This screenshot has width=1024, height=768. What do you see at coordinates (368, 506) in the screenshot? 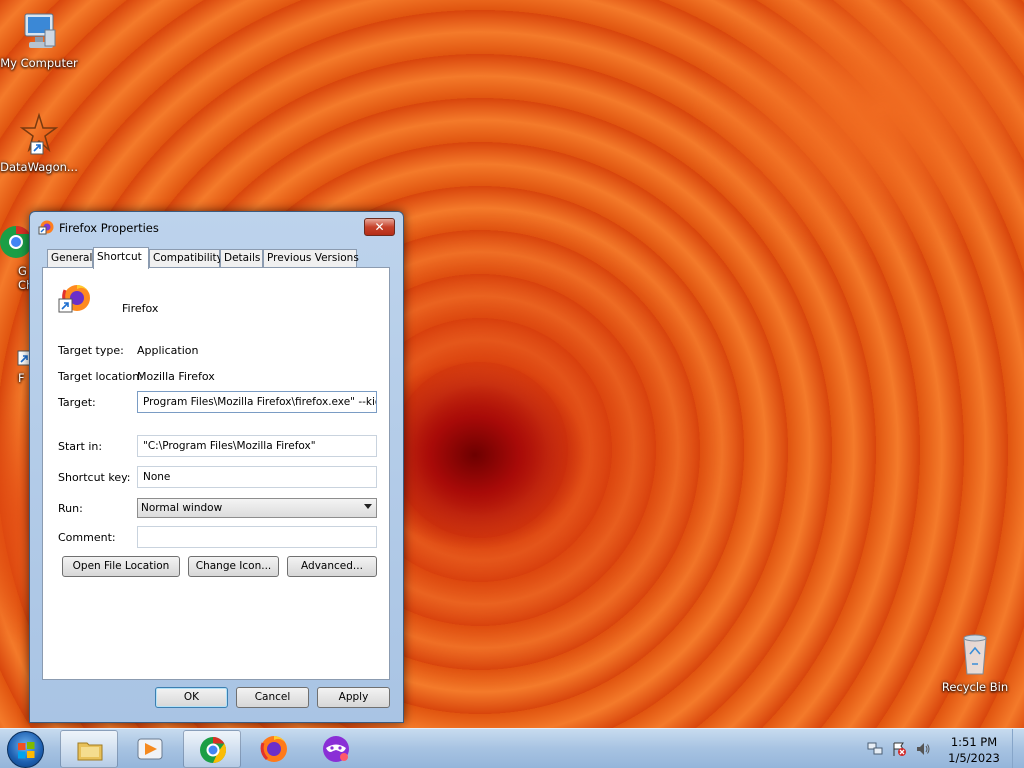
I see `chevron-down-icon` at bounding box center [368, 506].